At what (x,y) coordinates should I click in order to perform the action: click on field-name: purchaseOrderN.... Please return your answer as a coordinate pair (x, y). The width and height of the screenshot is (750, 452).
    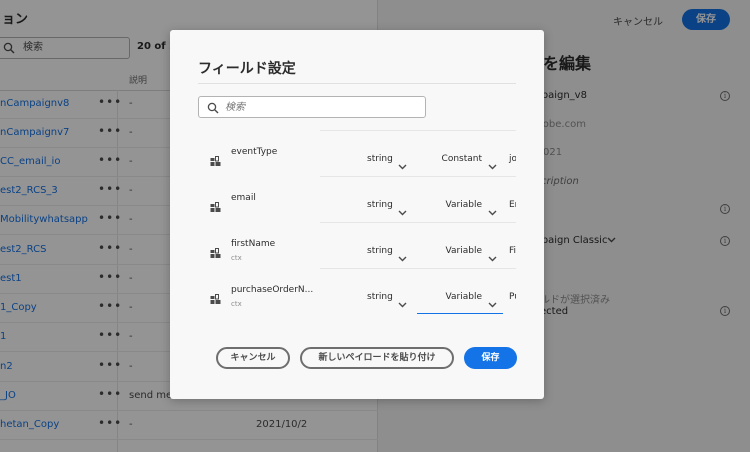
    Looking at the image, I should click on (272, 290).